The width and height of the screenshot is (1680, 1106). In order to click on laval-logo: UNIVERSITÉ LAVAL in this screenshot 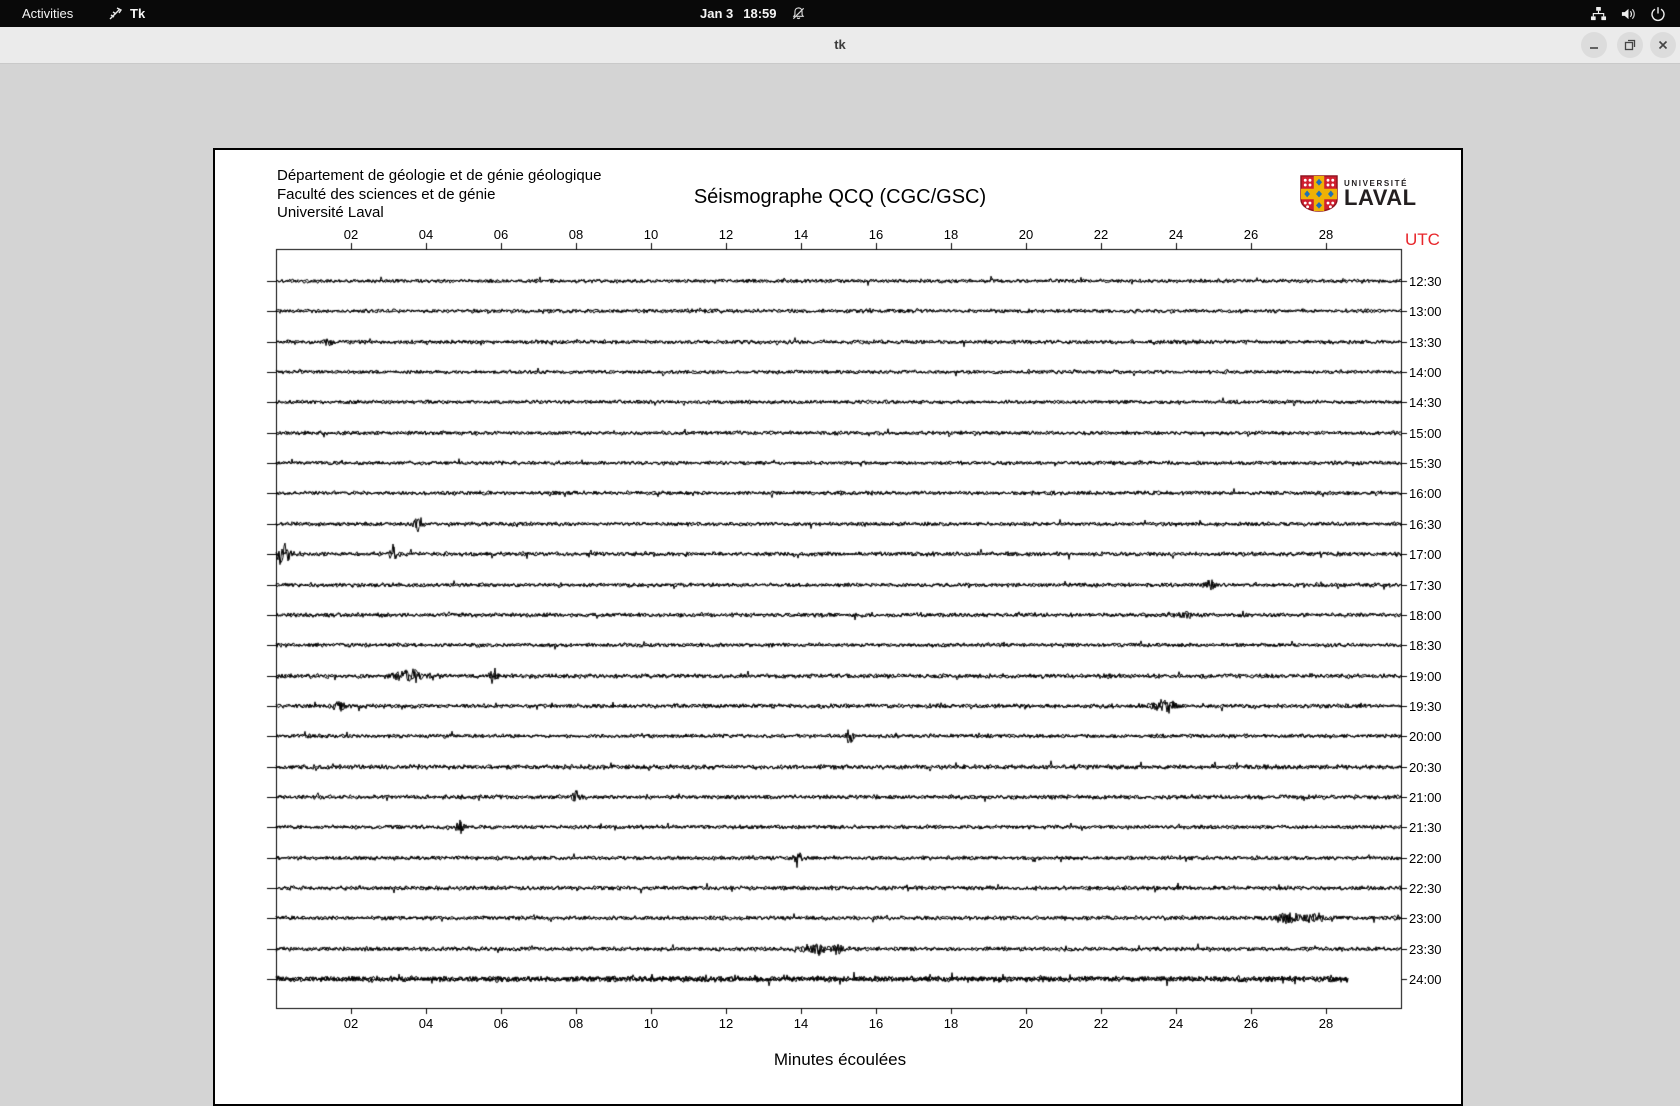, I will do `click(1358, 193)`.